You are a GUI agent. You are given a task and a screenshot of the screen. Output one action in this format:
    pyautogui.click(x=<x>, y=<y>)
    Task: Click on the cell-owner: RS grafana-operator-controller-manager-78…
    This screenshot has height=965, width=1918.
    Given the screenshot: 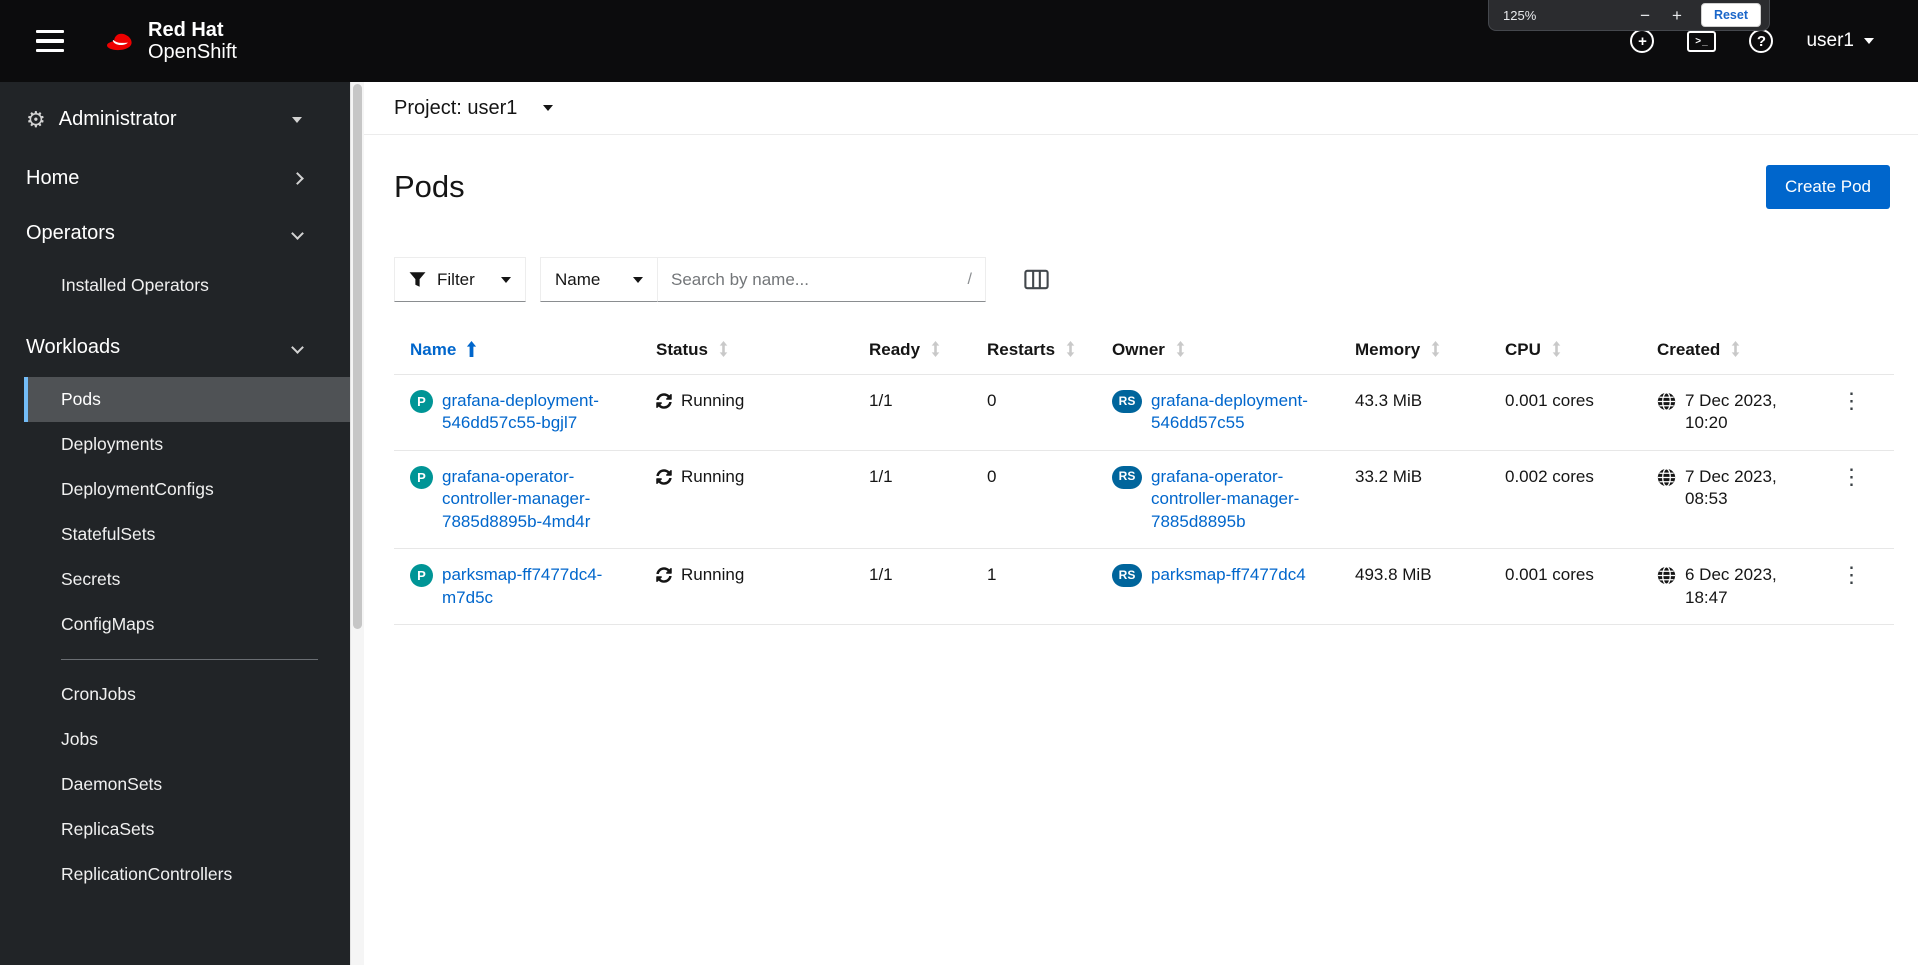 What is the action you would take?
    pyautogui.click(x=1217, y=500)
    